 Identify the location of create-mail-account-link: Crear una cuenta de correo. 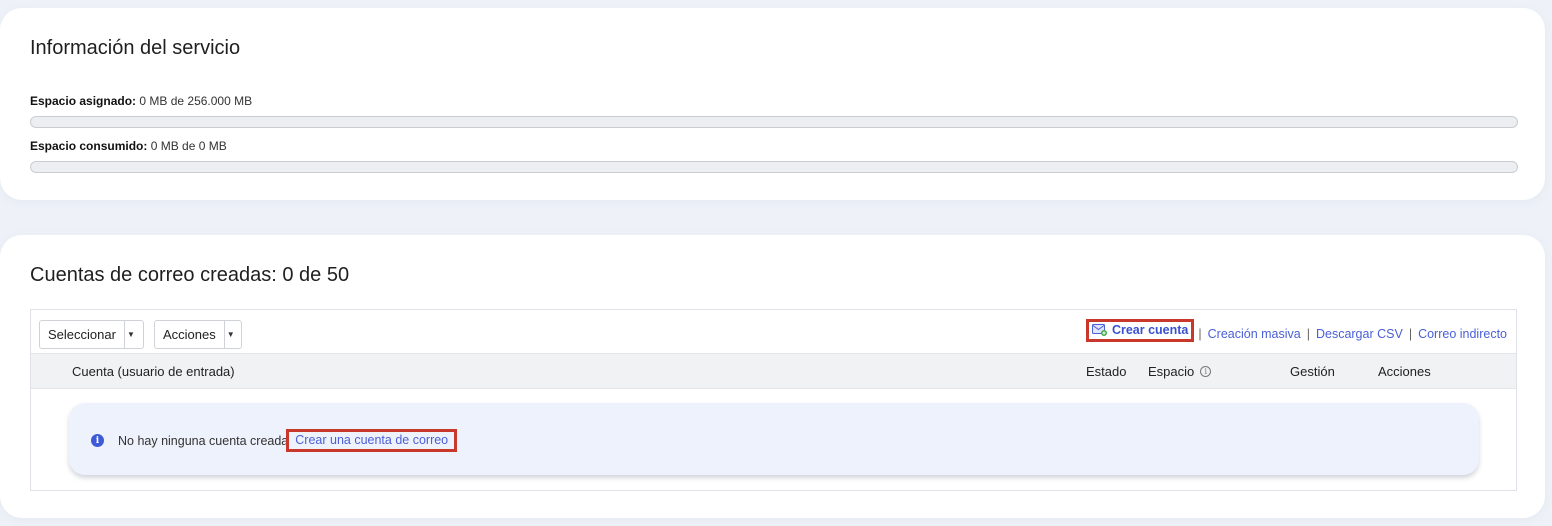
(372, 440).